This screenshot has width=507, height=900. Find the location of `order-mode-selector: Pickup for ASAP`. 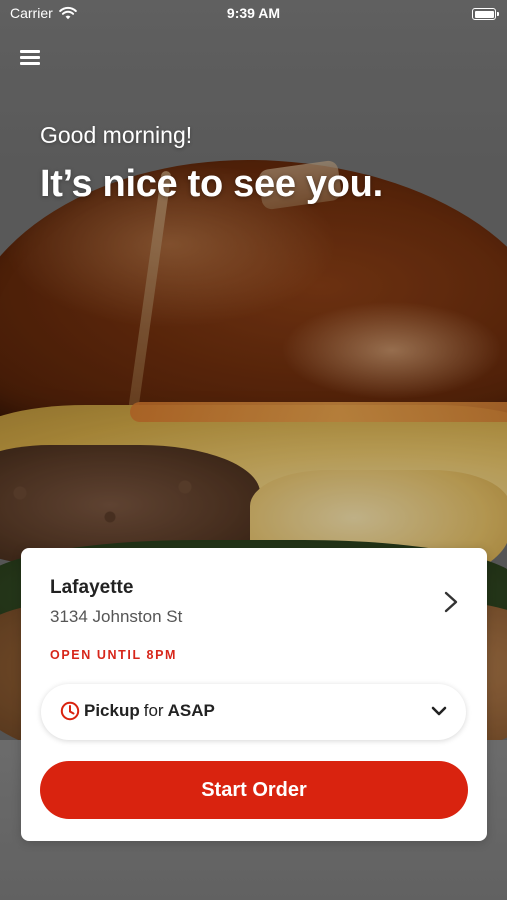

order-mode-selector: Pickup for ASAP is located at coordinates (253, 712).